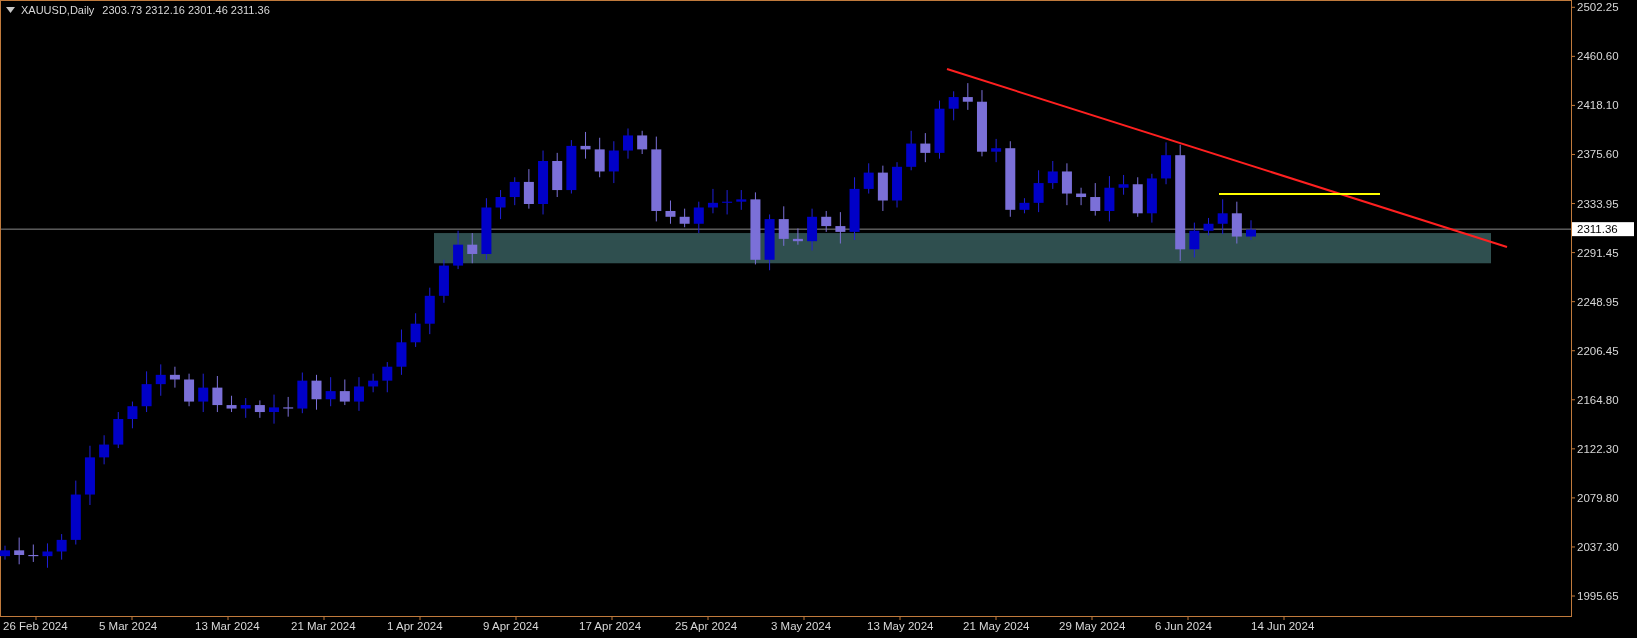  Describe the element at coordinates (1598, 56) in the screenshot. I see `price-label: 2460.60` at that location.